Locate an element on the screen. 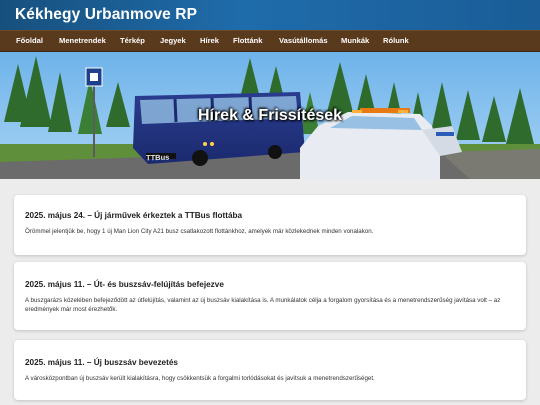 The height and width of the screenshot is (405, 540). nav-item-fooldal: Főoldal is located at coordinates (29, 40).